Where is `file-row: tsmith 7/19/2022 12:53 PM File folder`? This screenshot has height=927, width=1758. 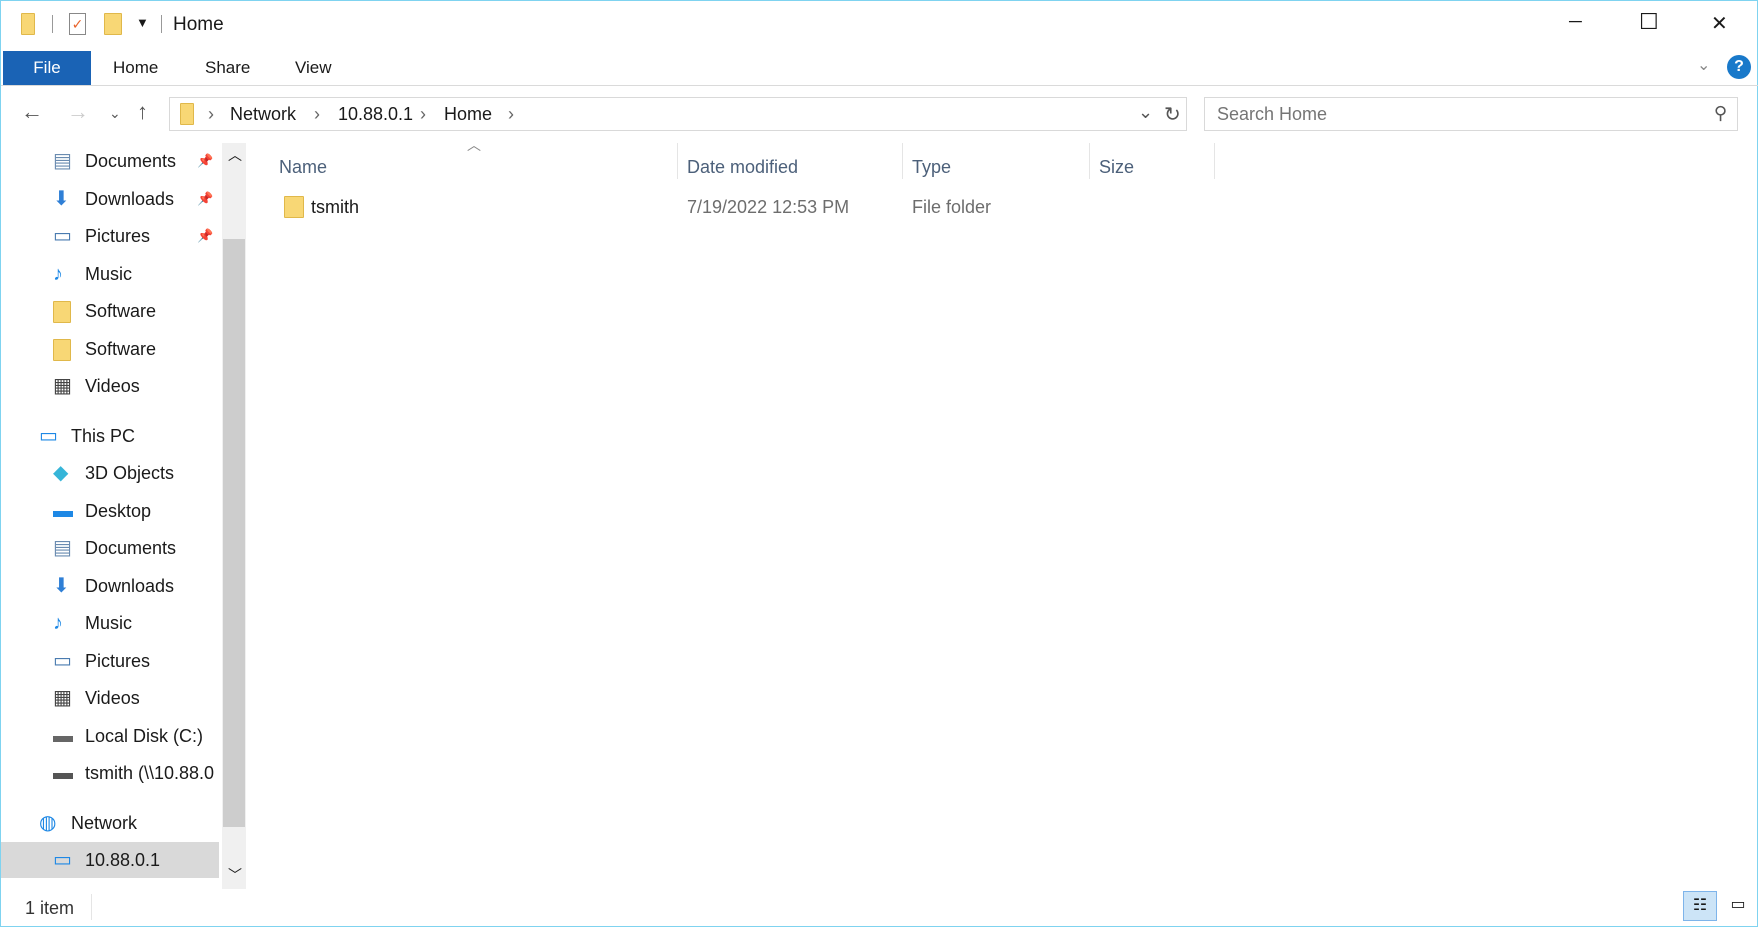
file-row: tsmith 7/19/2022 12:53 PM File folder is located at coordinates (749, 207).